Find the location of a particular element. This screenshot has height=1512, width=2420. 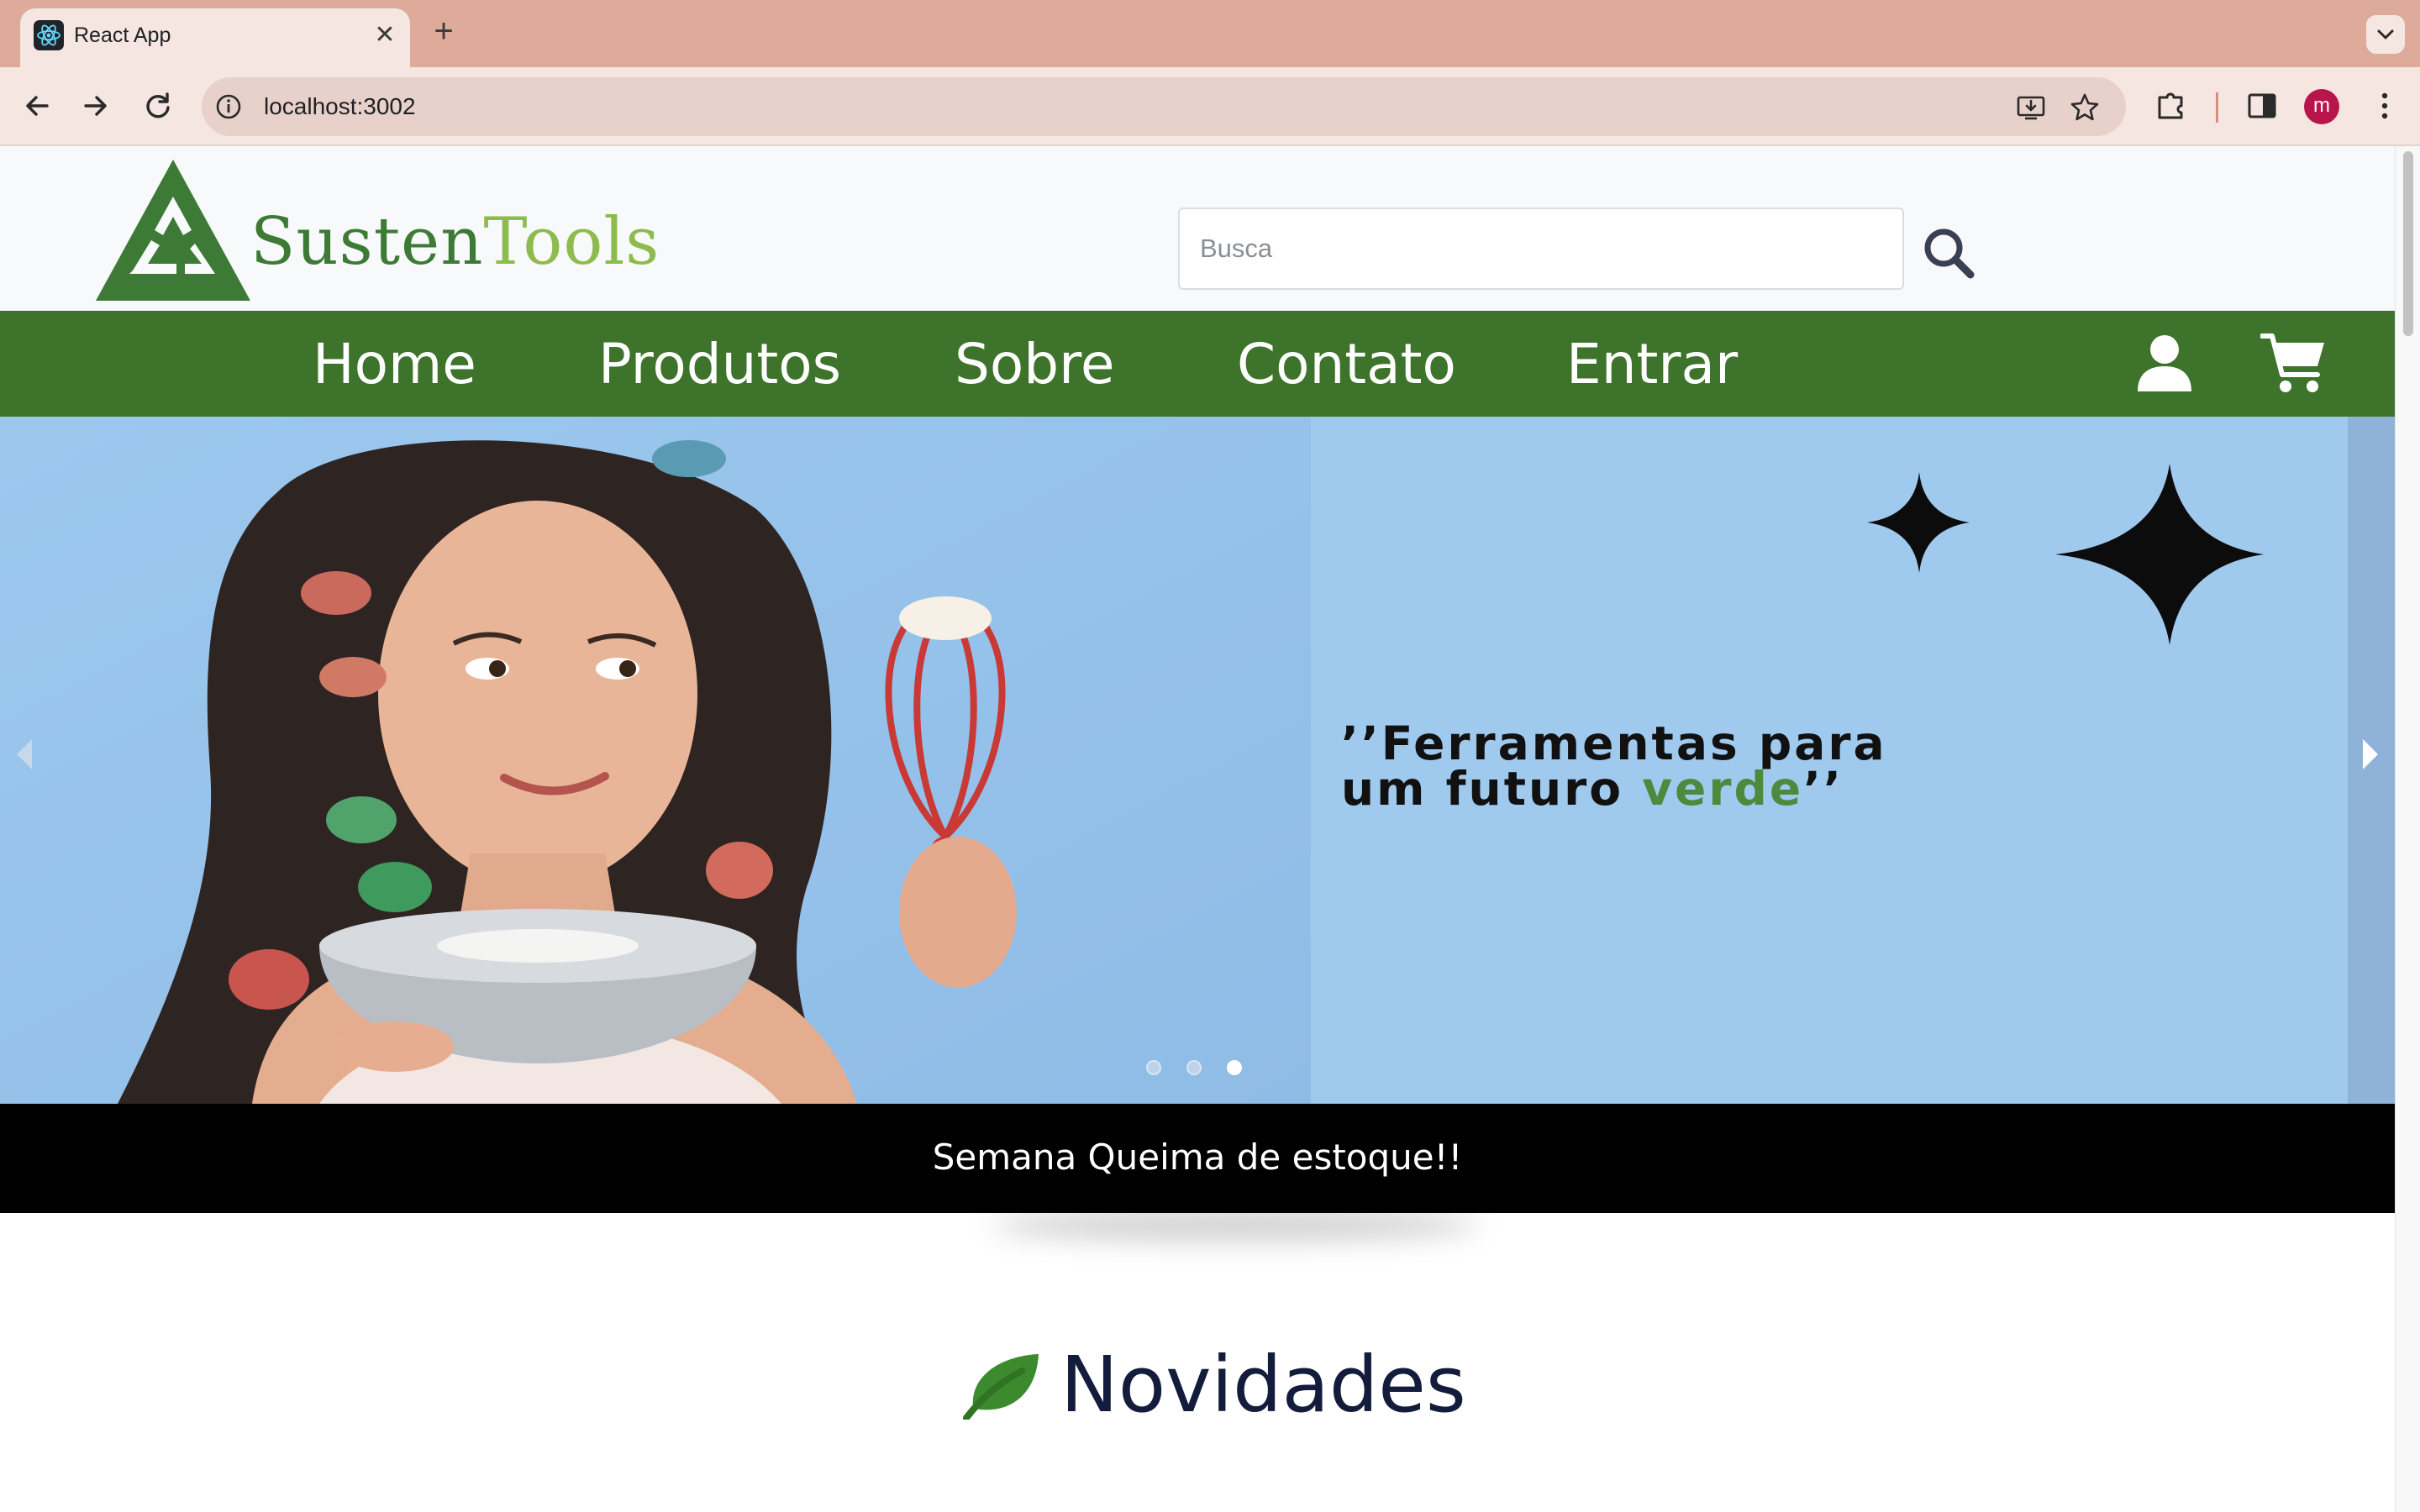

install-app-icon is located at coordinates (2031, 107).